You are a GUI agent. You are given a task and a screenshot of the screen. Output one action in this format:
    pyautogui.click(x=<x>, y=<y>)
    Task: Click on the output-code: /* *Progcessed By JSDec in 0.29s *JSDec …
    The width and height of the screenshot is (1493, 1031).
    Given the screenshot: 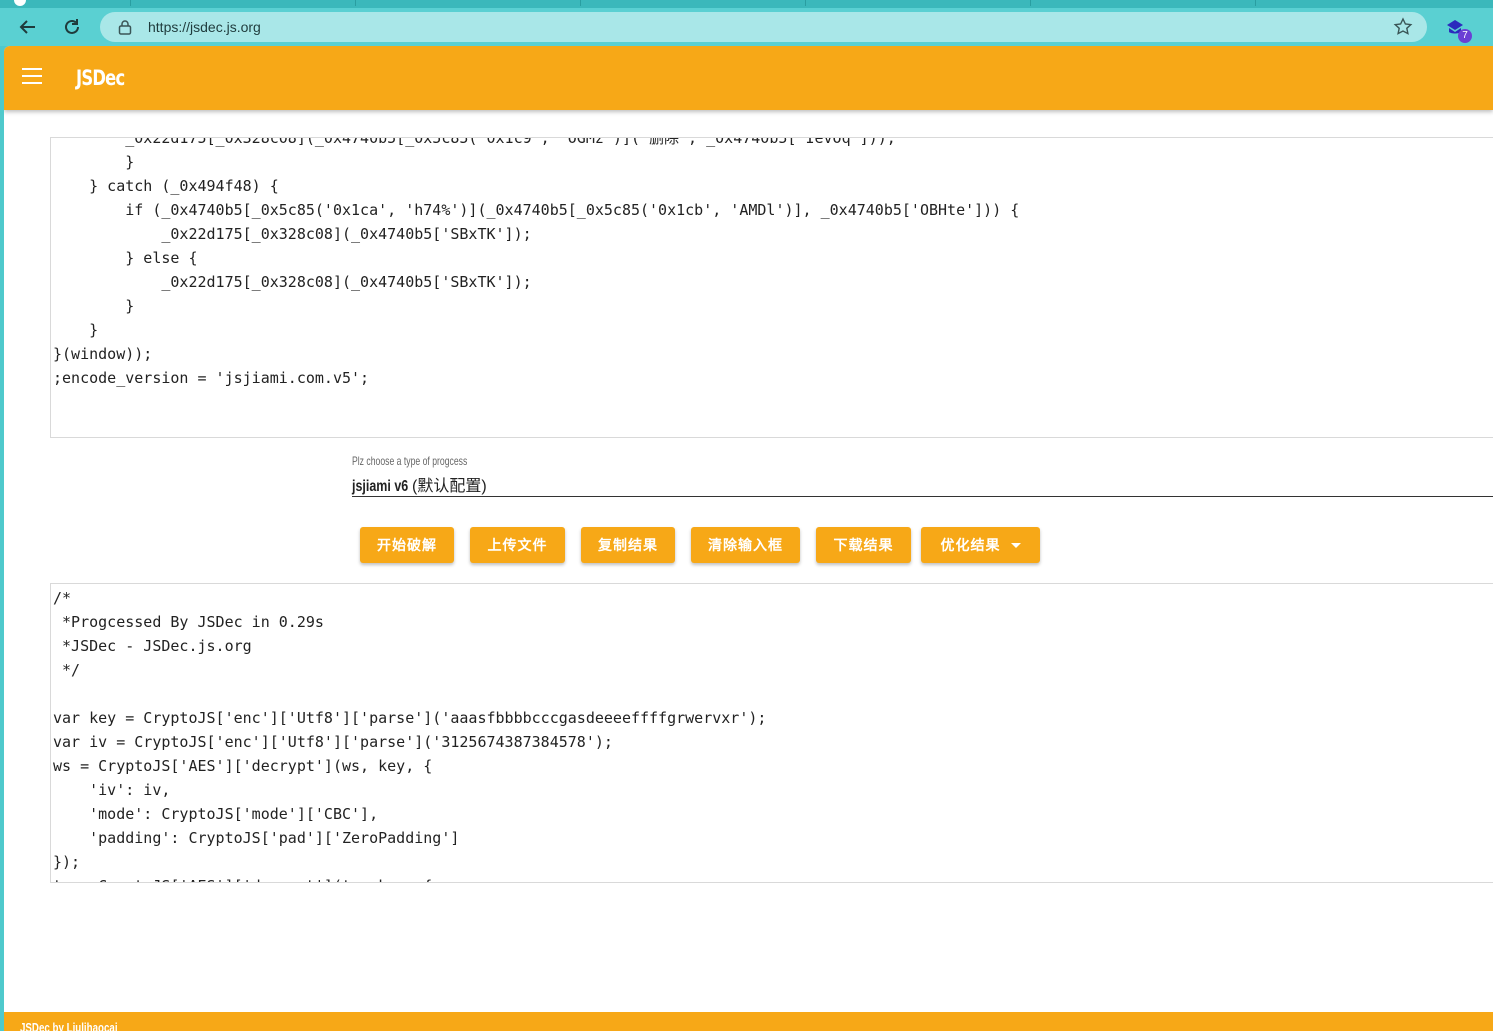 What is the action you would take?
    pyautogui.click(x=410, y=735)
    